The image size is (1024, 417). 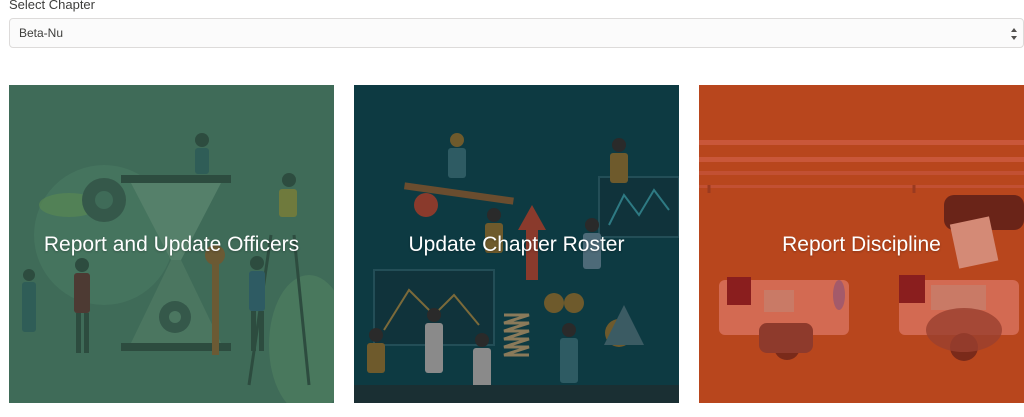 I want to click on tile-title-roster: Update Chapter Roster, so click(x=516, y=244).